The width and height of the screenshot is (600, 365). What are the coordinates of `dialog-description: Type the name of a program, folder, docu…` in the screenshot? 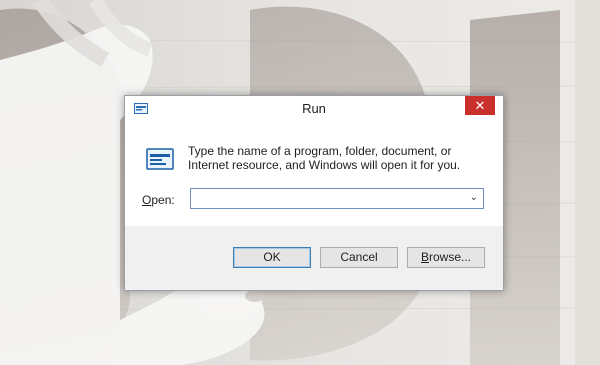 It's located at (324, 158).